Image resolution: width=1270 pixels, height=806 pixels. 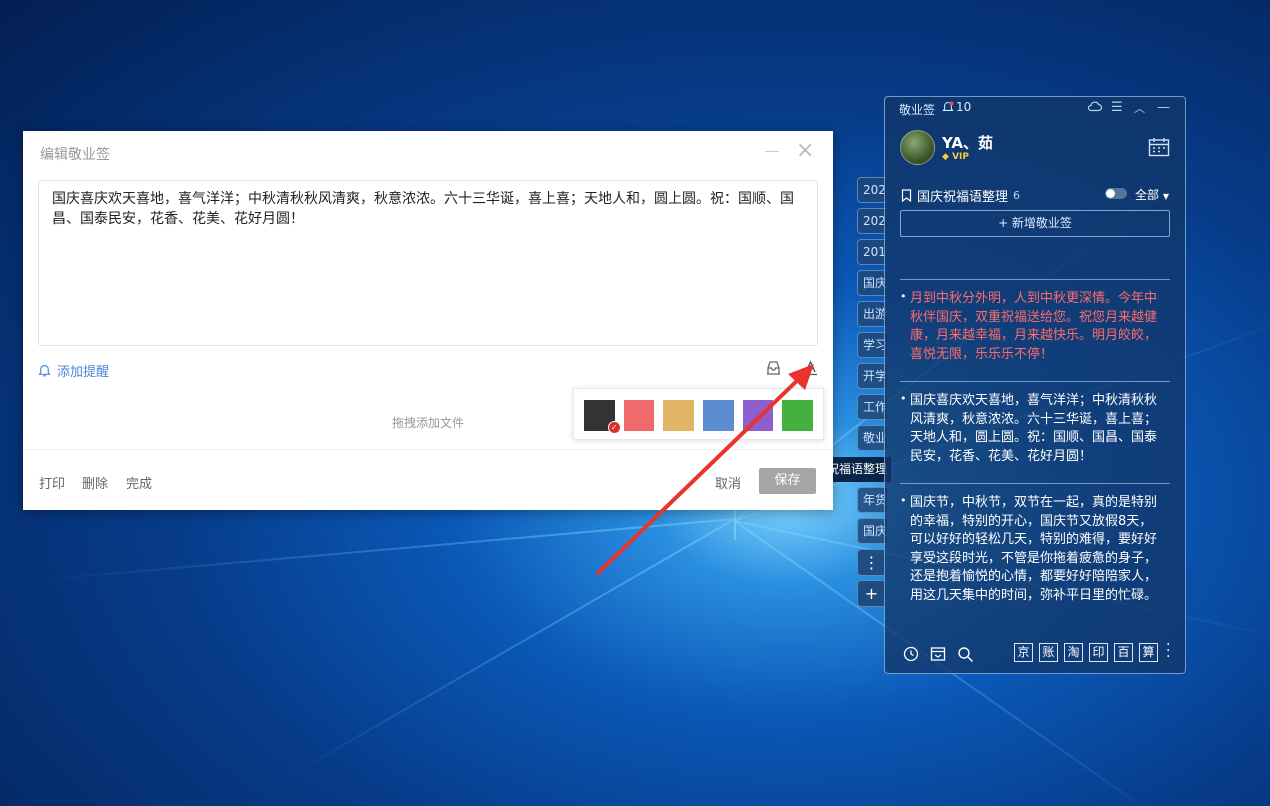 What do you see at coordinates (872, 252) in the screenshot?
I see `category-tab-3: 201` at bounding box center [872, 252].